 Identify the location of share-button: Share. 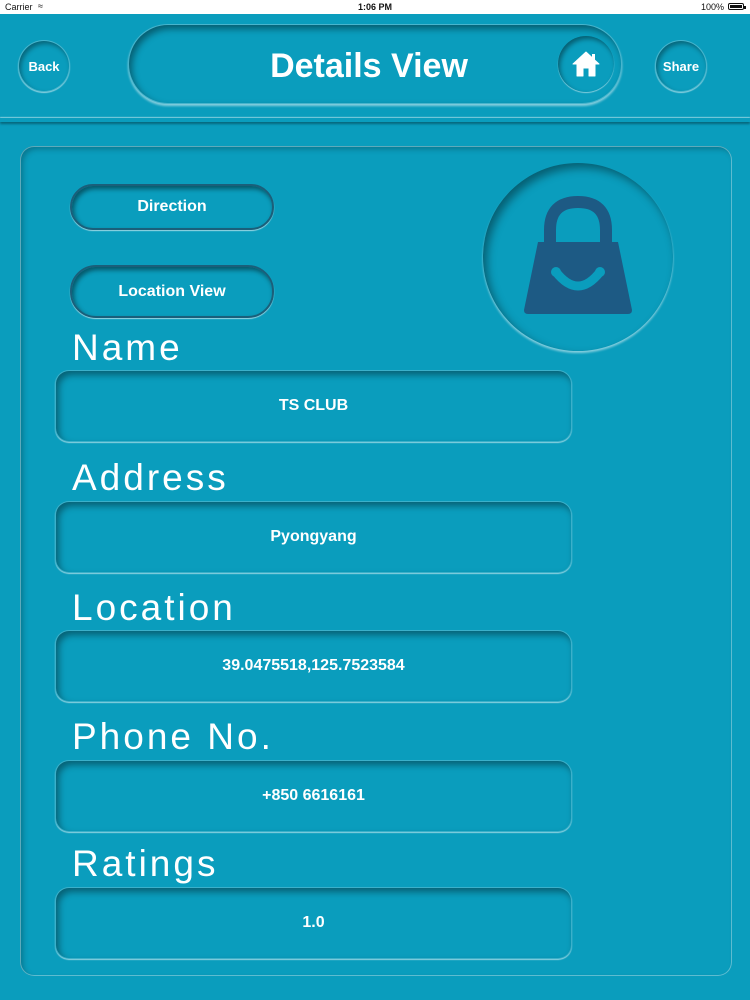
(681, 66).